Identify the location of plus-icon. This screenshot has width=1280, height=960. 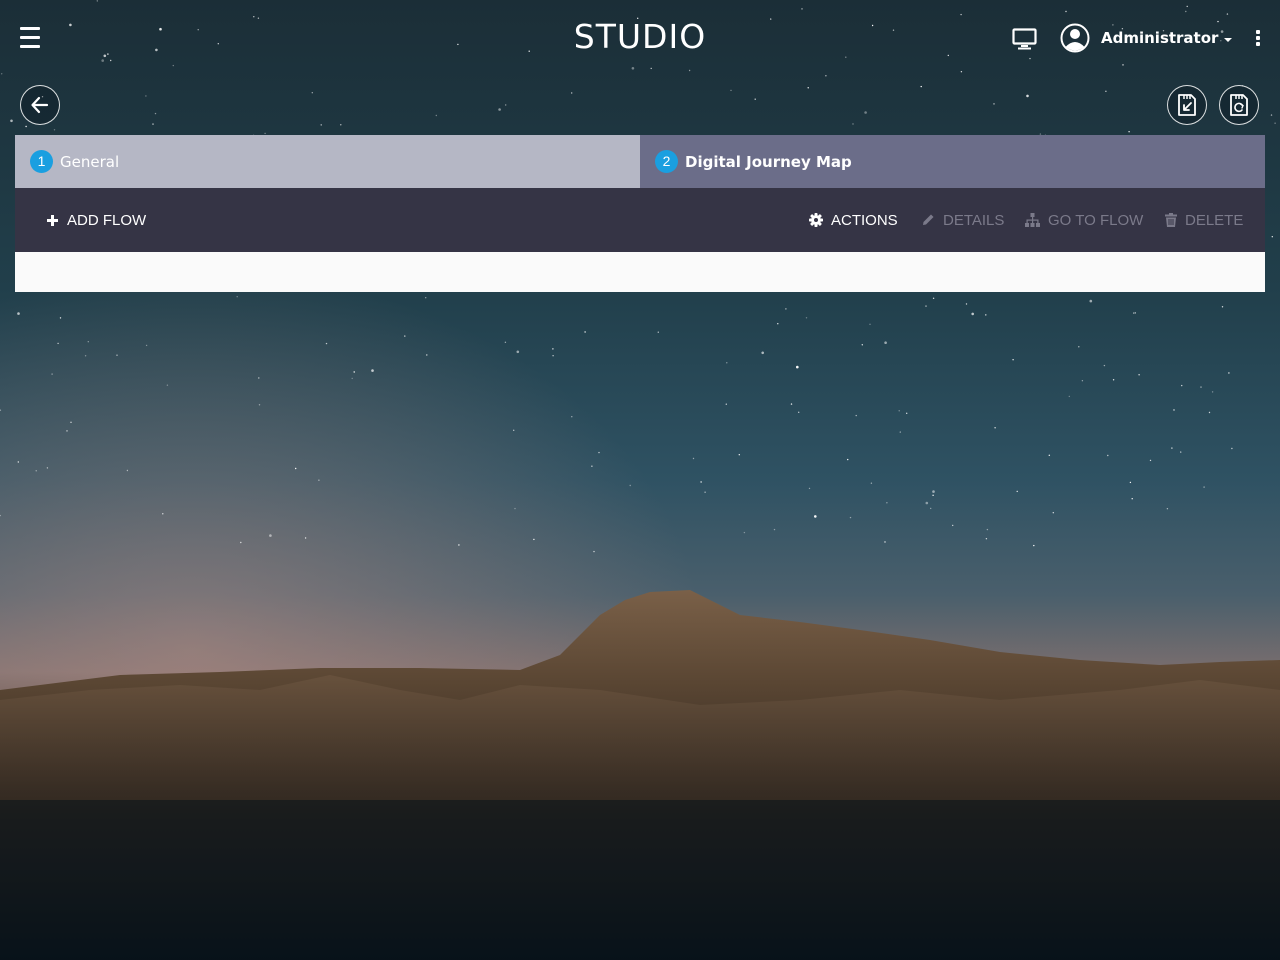
(52, 220).